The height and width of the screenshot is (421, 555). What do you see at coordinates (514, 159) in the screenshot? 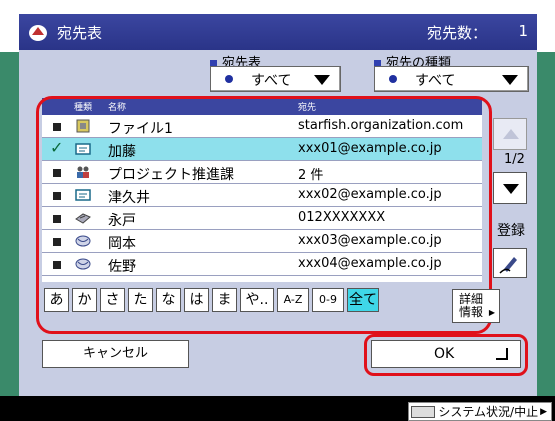
I see `page-indicator: 1/2` at bounding box center [514, 159].